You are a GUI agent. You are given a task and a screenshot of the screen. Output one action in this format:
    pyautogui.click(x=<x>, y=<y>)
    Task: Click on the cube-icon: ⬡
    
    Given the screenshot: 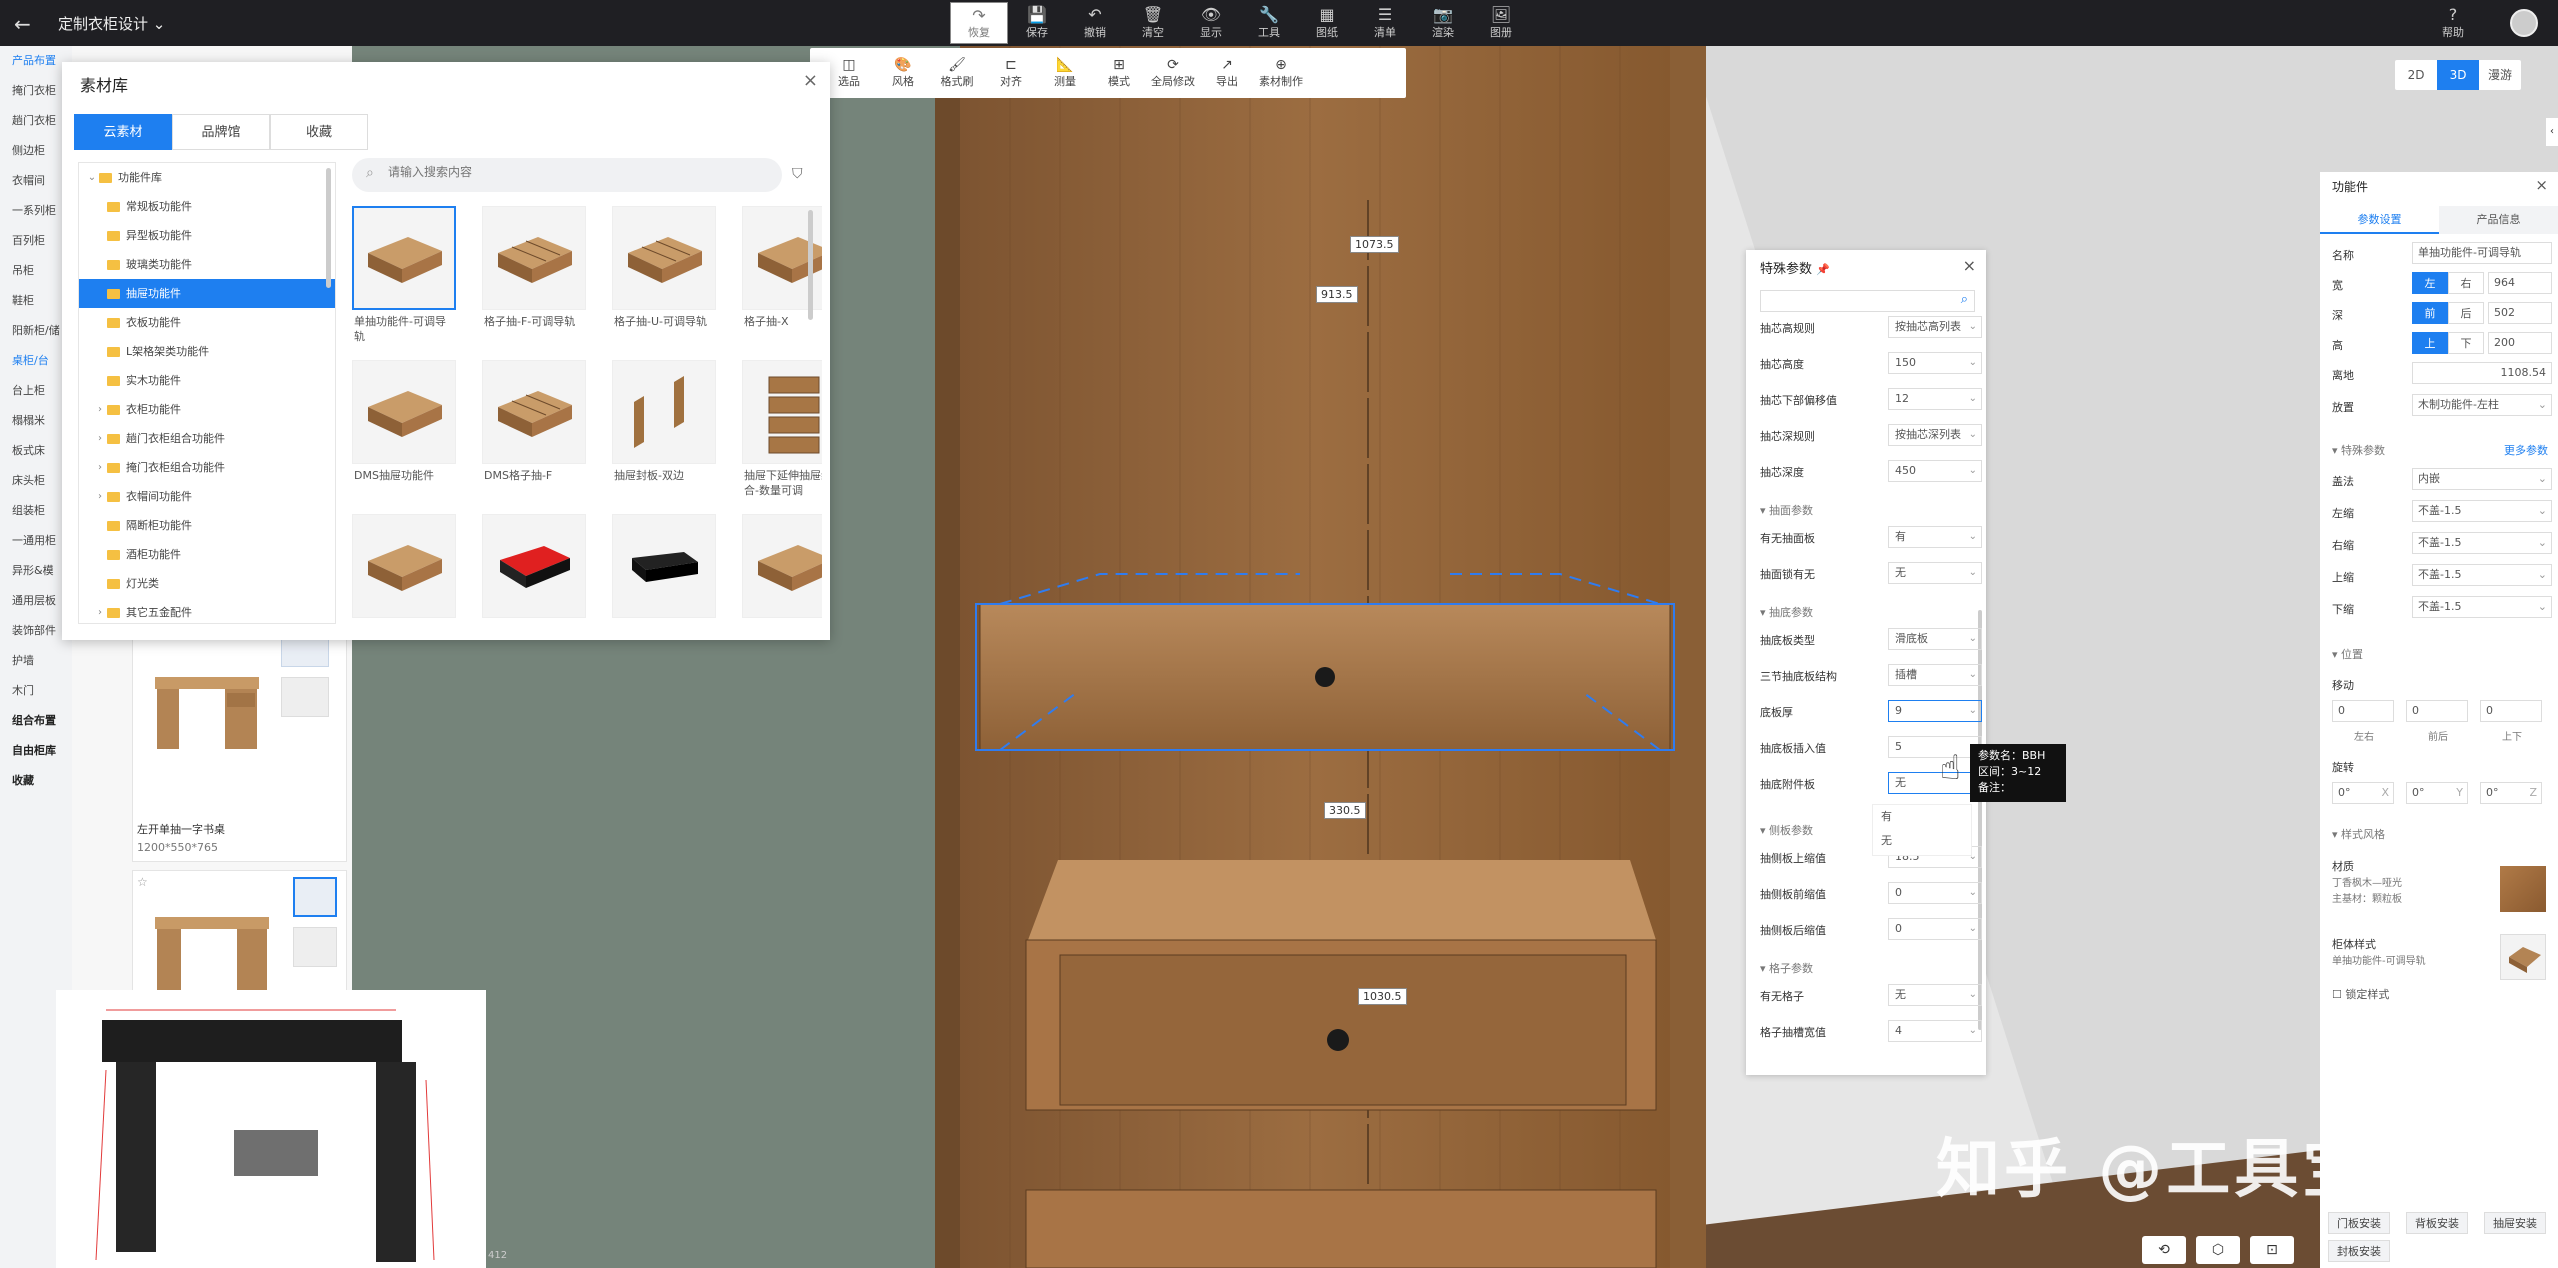 What is the action you would take?
    pyautogui.click(x=2218, y=1250)
    